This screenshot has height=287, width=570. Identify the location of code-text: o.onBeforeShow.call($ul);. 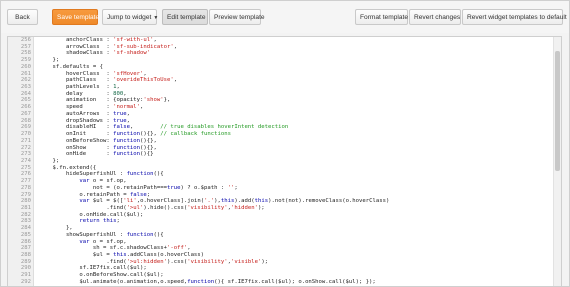
(101, 275).